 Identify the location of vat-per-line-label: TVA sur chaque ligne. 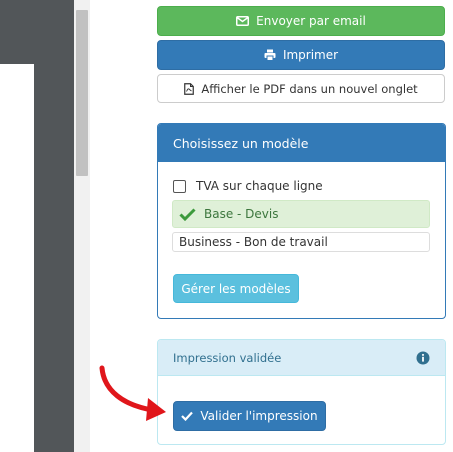
(259, 186).